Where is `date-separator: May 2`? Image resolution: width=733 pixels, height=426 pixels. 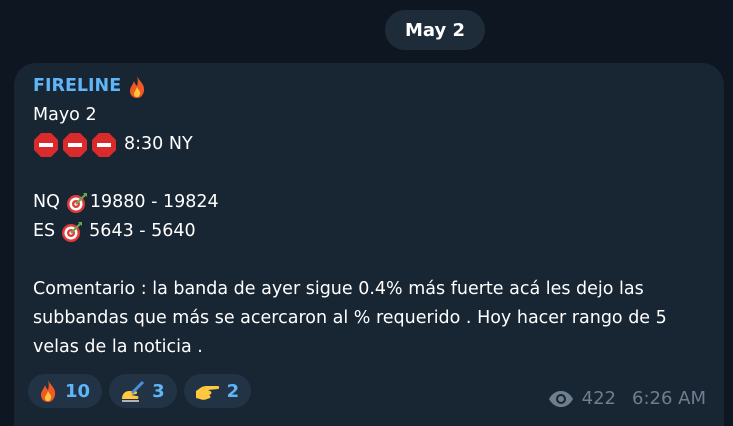 date-separator: May 2 is located at coordinates (435, 30).